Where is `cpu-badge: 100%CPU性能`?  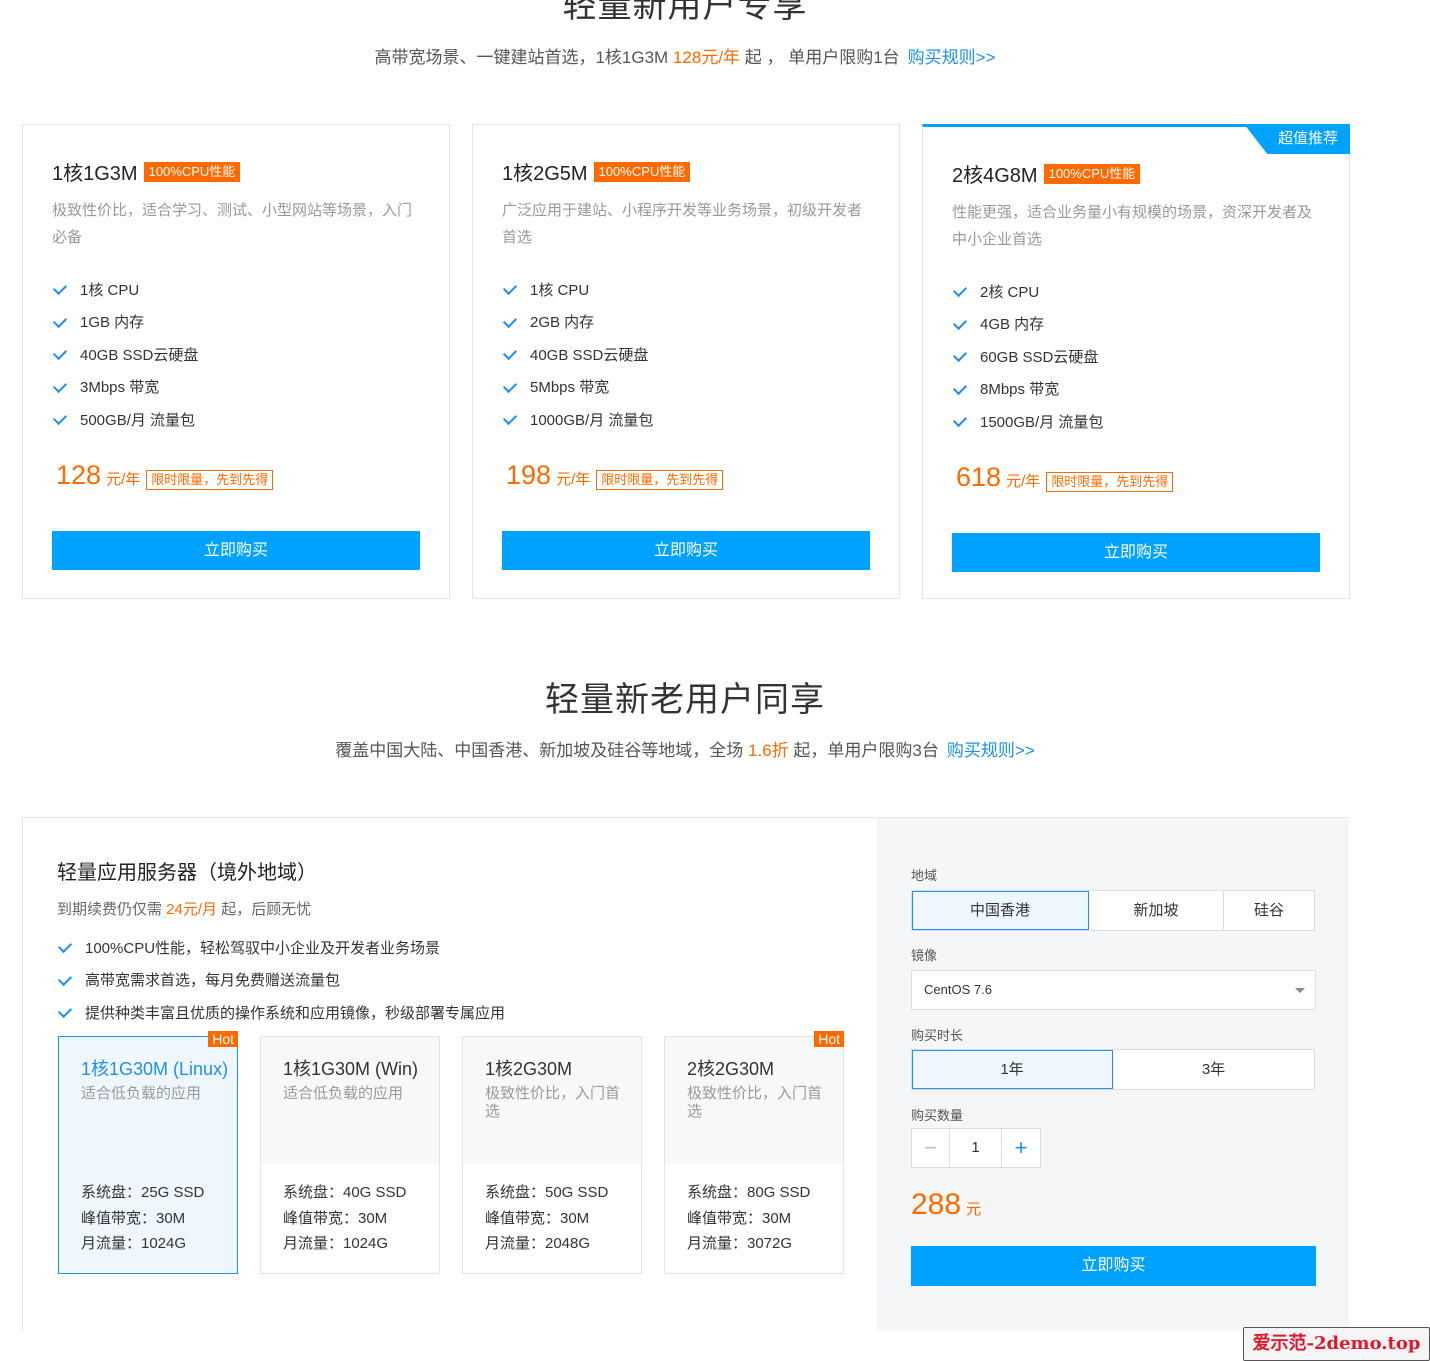
cpu-badge: 100%CPU性能 is located at coordinates (1092, 173).